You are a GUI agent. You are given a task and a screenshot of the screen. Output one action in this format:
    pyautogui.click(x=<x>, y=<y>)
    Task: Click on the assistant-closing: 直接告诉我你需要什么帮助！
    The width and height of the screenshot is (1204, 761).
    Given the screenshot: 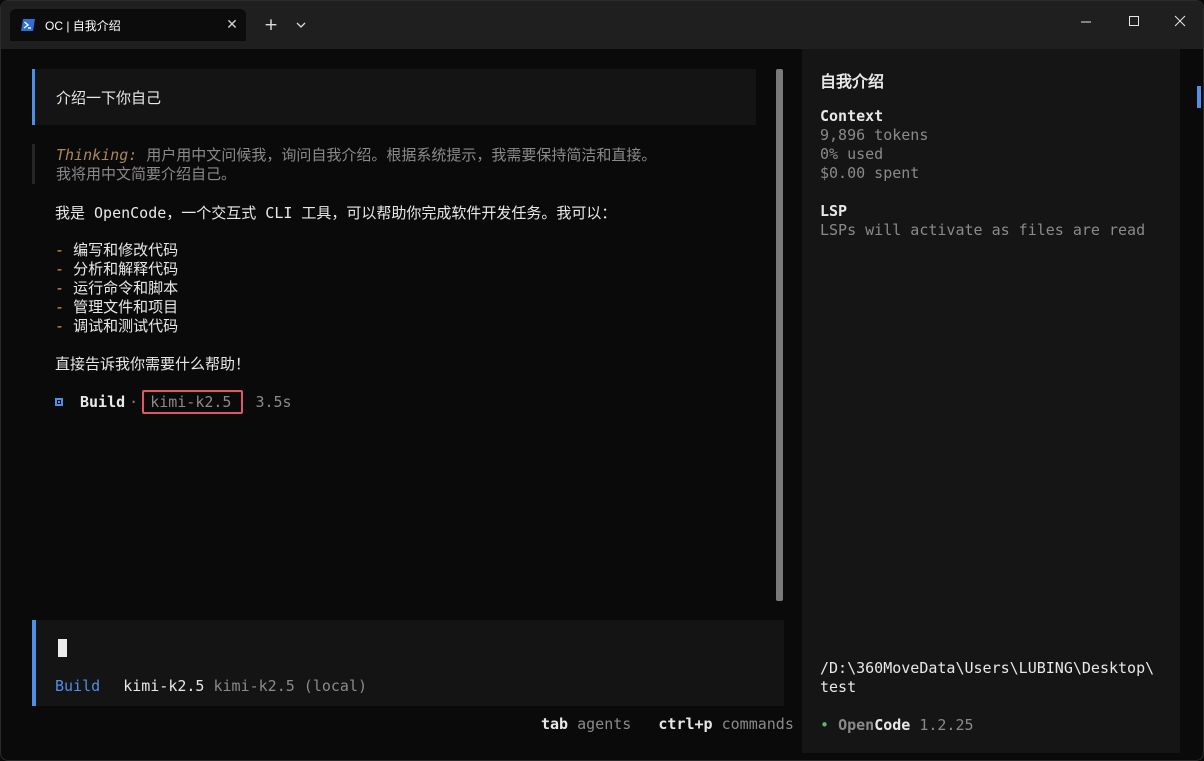 What is the action you would take?
    pyautogui.click(x=153, y=364)
    